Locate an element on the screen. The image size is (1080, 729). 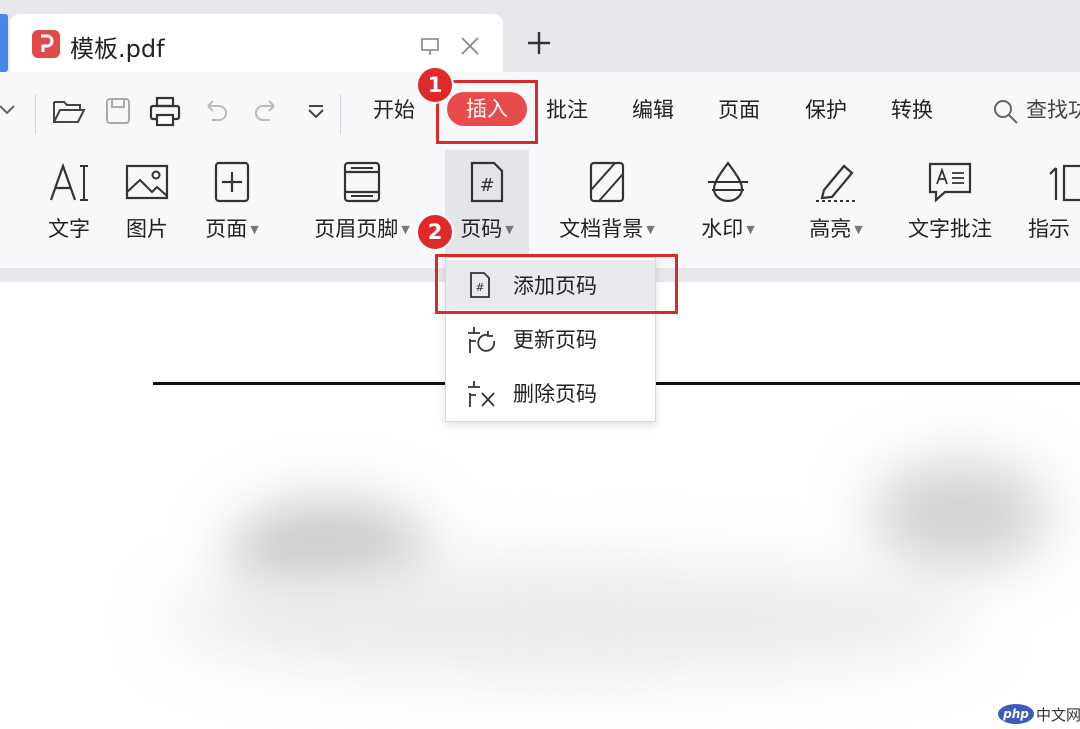
ribbon-image-button: 图片 is located at coordinates (147, 210).